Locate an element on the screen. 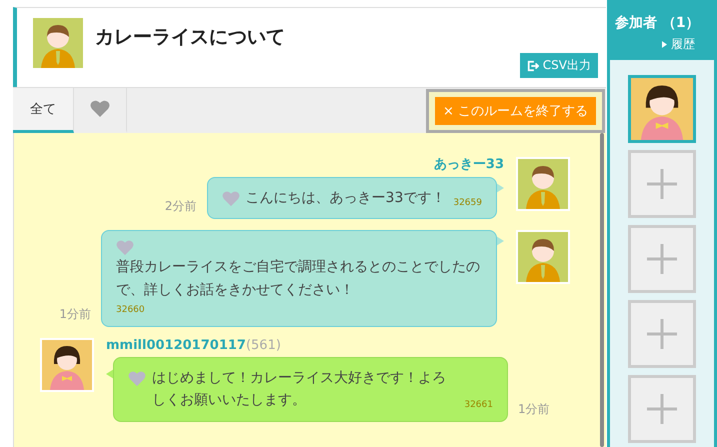 The height and width of the screenshot is (447, 717). tab: 全て is located at coordinates (43, 110).